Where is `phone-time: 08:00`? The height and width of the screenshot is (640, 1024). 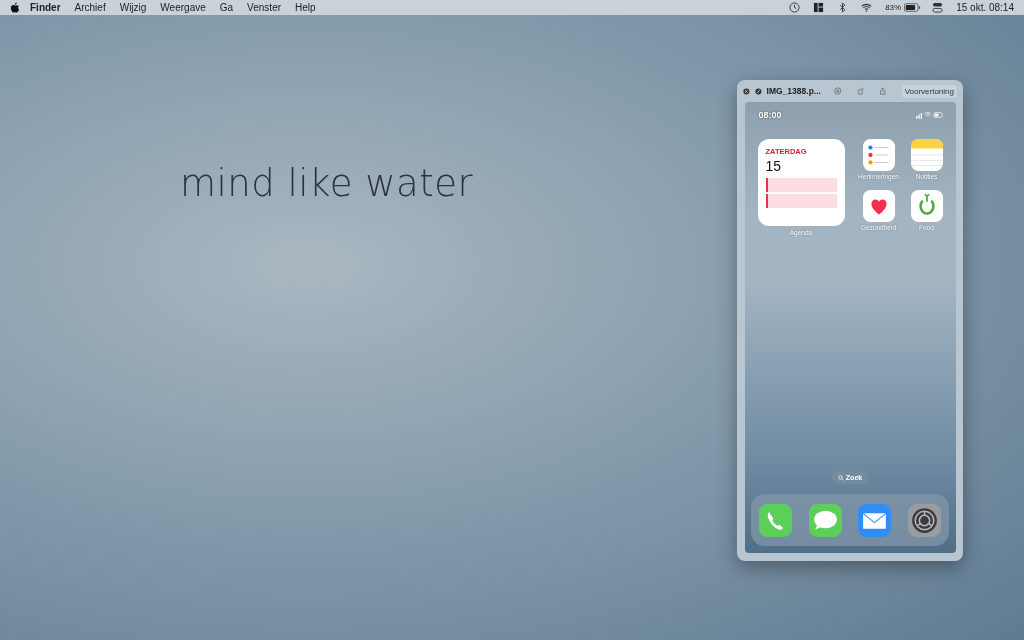 phone-time: 08:00 is located at coordinates (770, 115).